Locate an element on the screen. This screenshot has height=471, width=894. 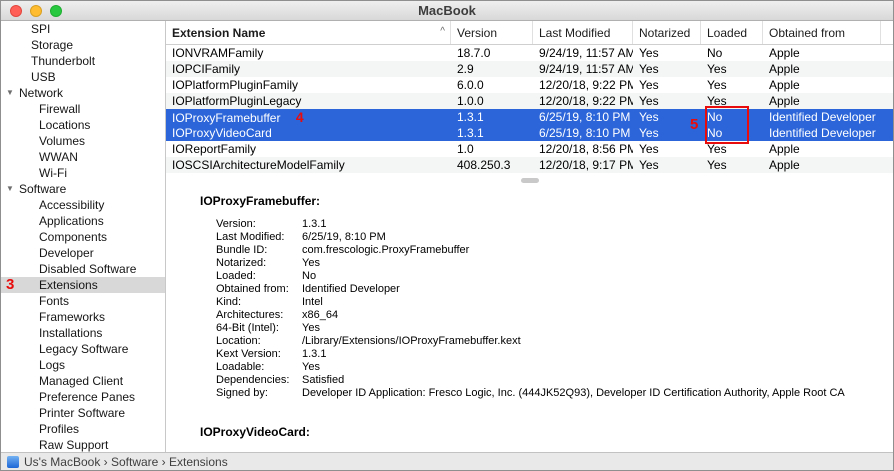
pane-splitter is located at coordinates (529, 180).